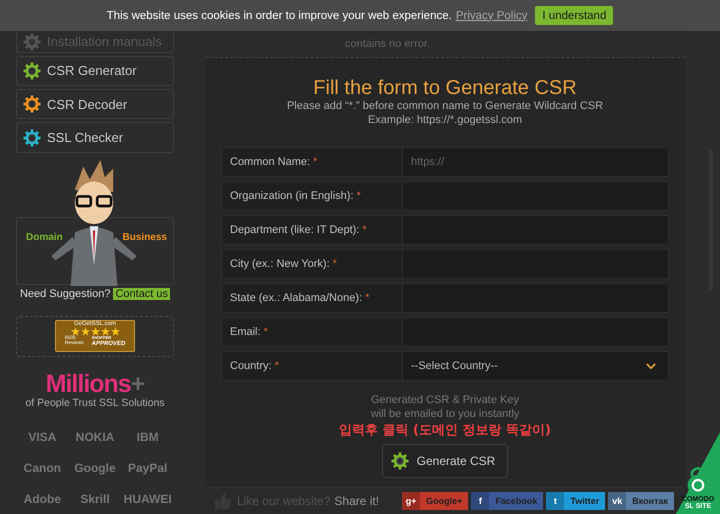  What do you see at coordinates (312, 162) in the screenshot?
I see `field-label: Common Name: *` at bounding box center [312, 162].